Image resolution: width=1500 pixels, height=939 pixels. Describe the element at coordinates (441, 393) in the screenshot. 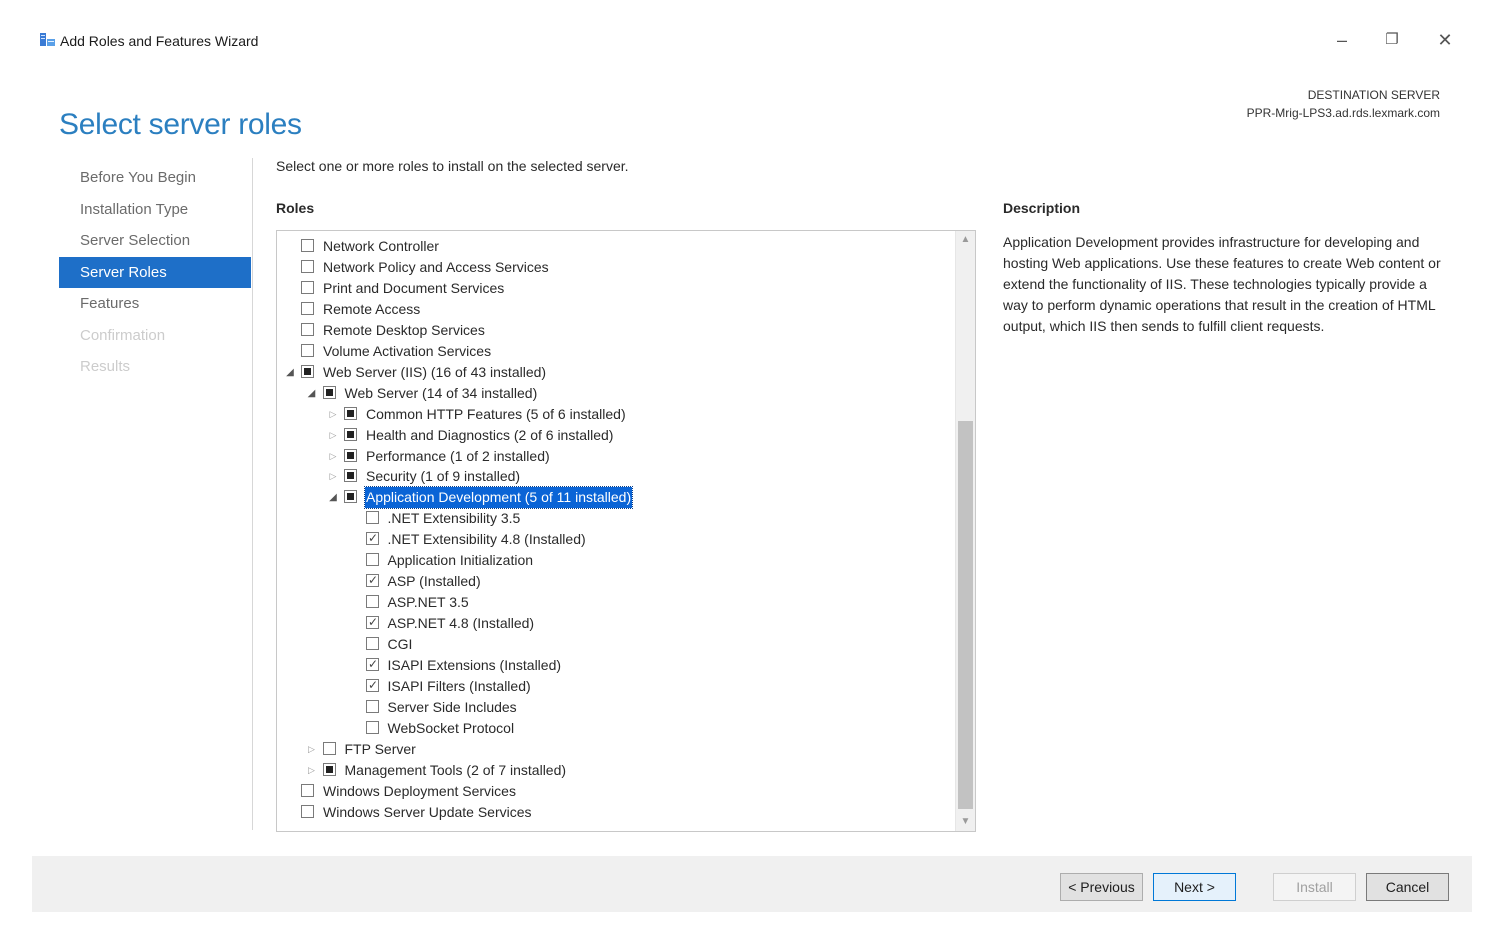

I see `role-label: Web Server (14 of 34 installed)` at that location.